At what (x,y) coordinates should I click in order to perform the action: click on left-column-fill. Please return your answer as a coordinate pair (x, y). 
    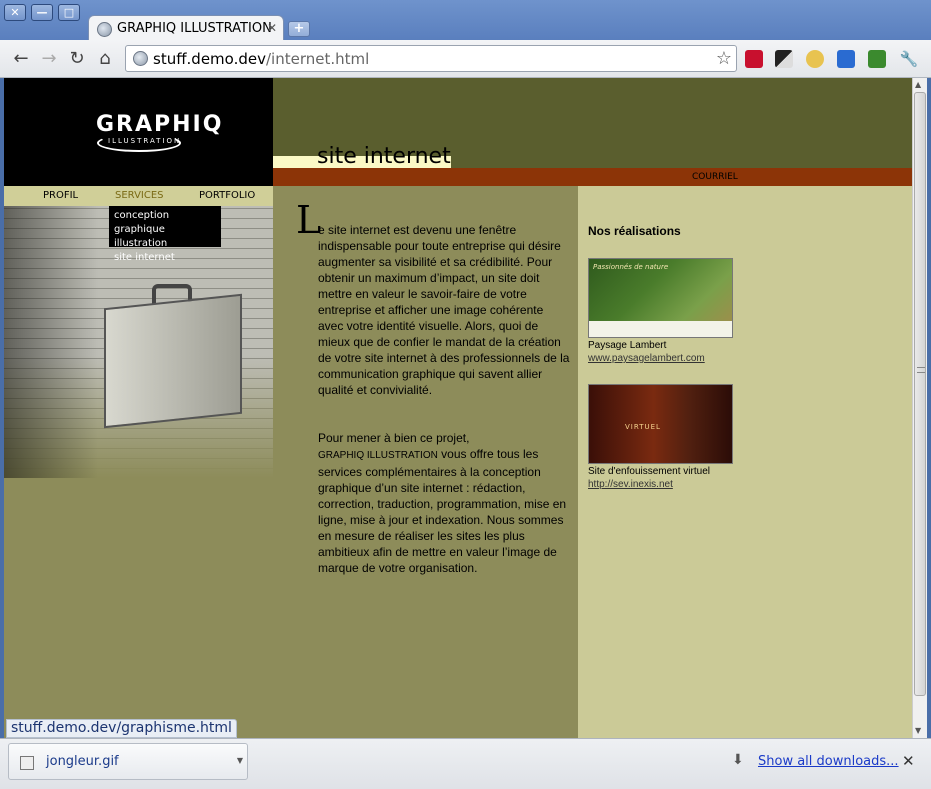
    Looking at the image, I should click on (138, 608).